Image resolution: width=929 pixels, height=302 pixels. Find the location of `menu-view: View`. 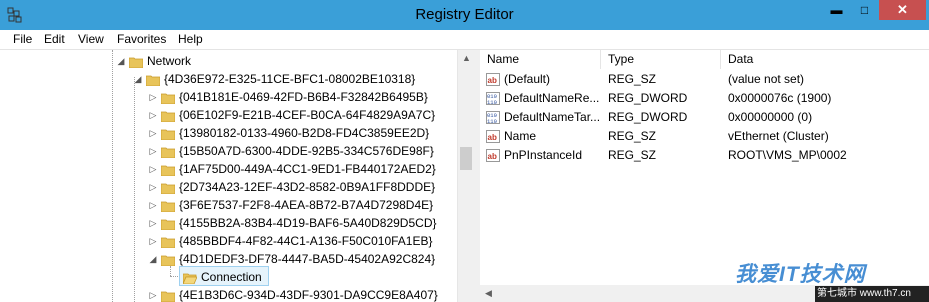

menu-view: View is located at coordinates (91, 39).